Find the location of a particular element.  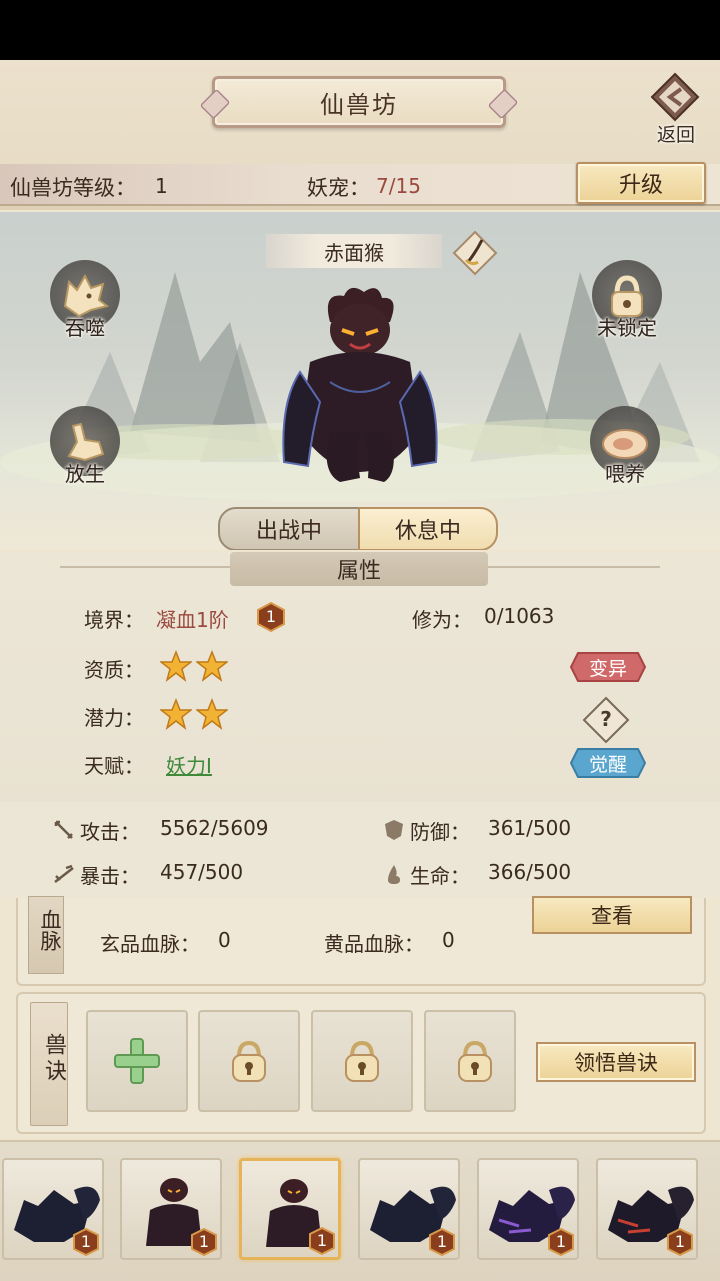

potential-help-button: ? is located at coordinates (606, 720).